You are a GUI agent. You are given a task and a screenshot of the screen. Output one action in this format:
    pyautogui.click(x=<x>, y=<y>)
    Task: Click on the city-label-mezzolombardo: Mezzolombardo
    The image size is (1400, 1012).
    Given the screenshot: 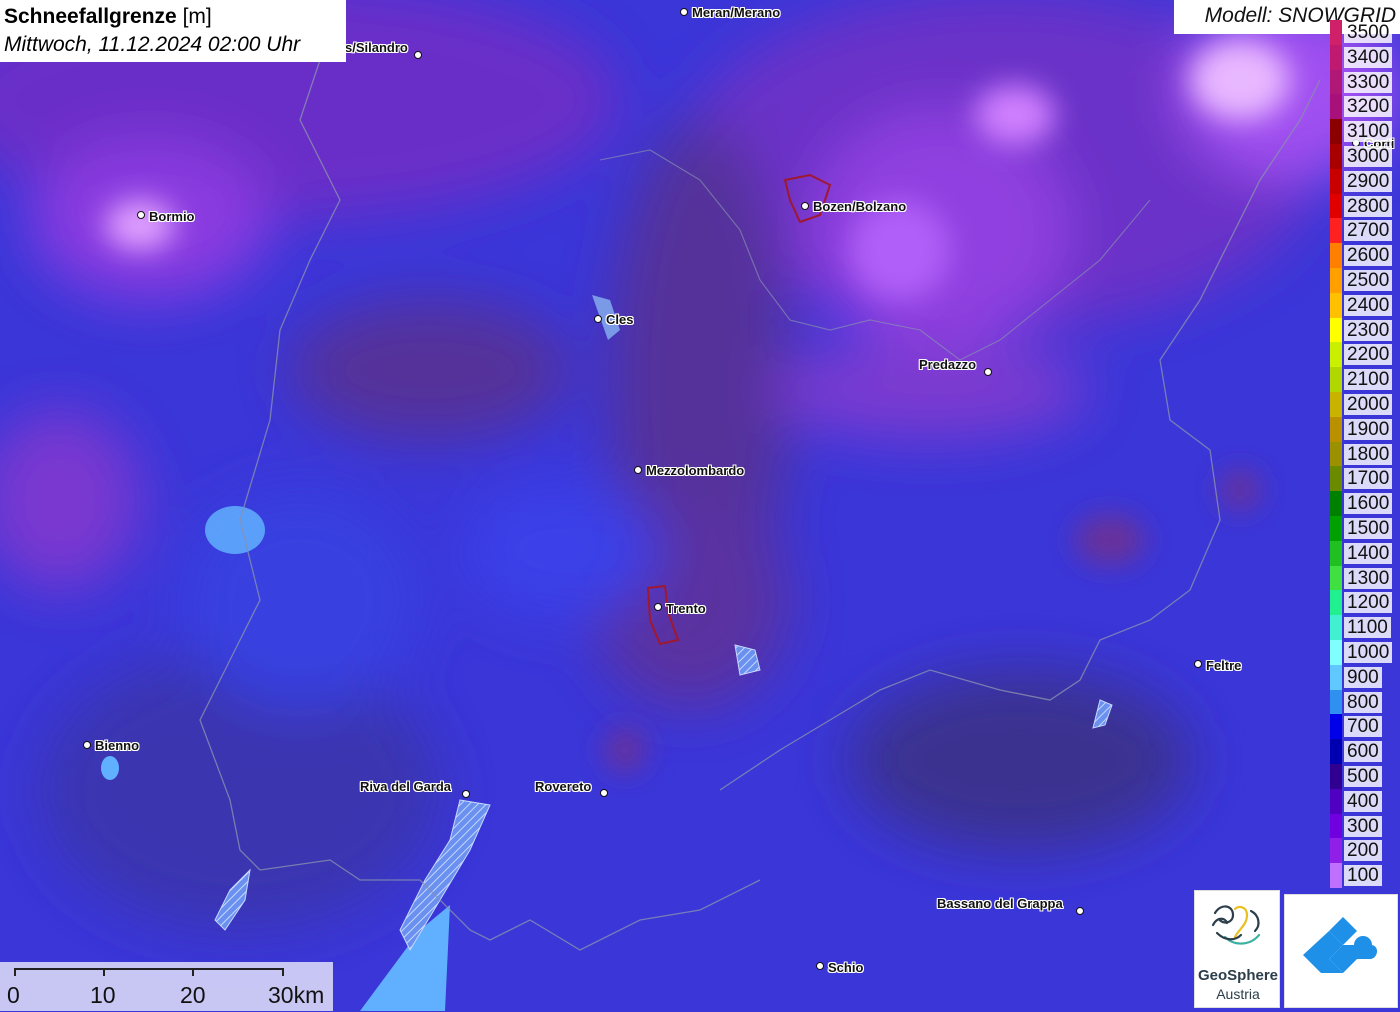 What is the action you would take?
    pyautogui.click(x=695, y=470)
    